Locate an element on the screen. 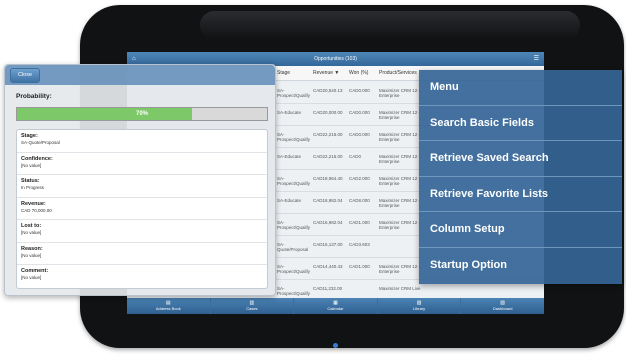 The height and width of the screenshot is (356, 626). nav-label: Dashboard is located at coordinates (502, 308).